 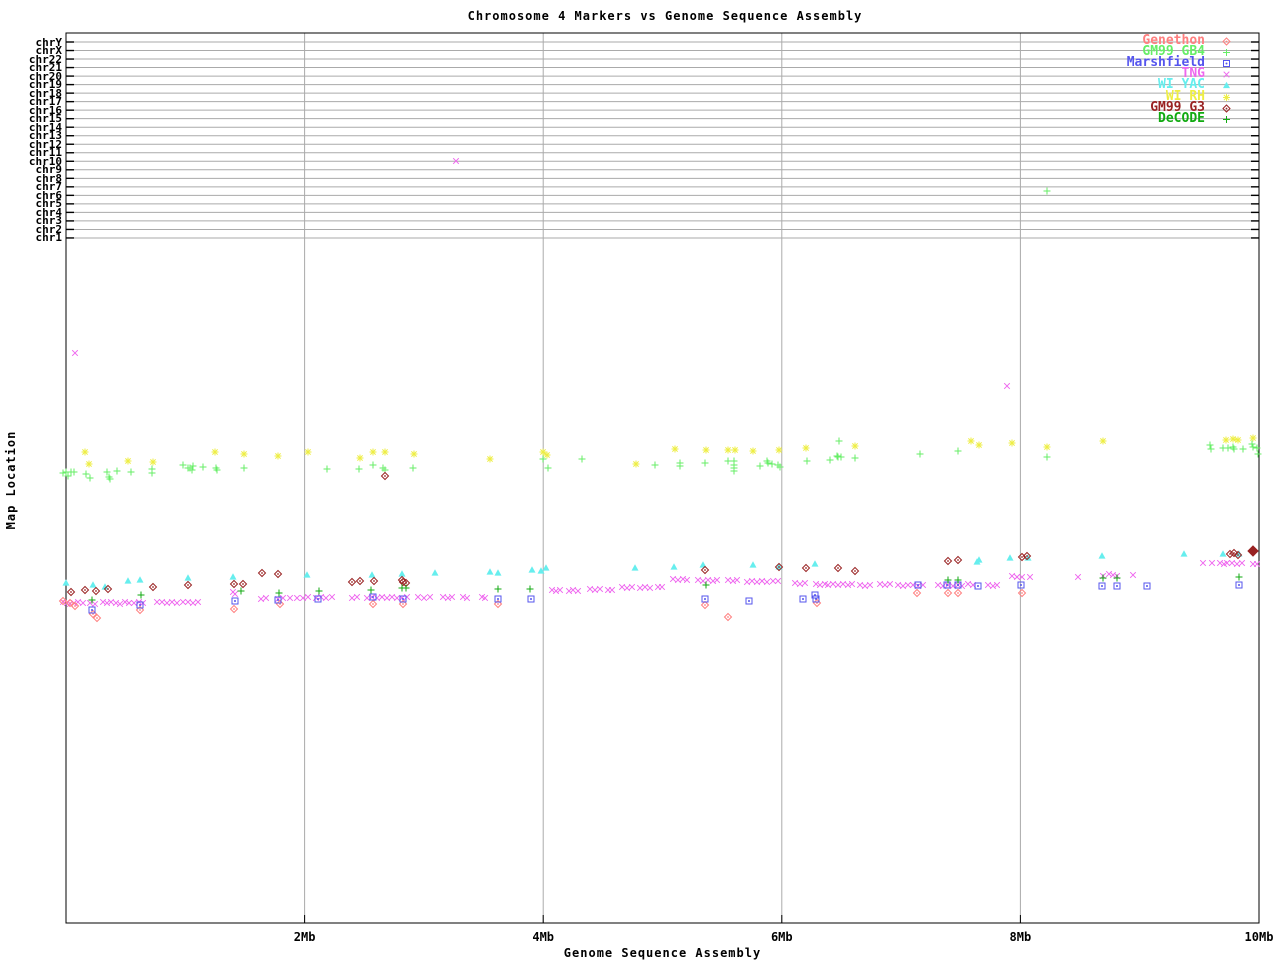 I want to click on legend-label: DeCODE, so click(x=1181, y=118).